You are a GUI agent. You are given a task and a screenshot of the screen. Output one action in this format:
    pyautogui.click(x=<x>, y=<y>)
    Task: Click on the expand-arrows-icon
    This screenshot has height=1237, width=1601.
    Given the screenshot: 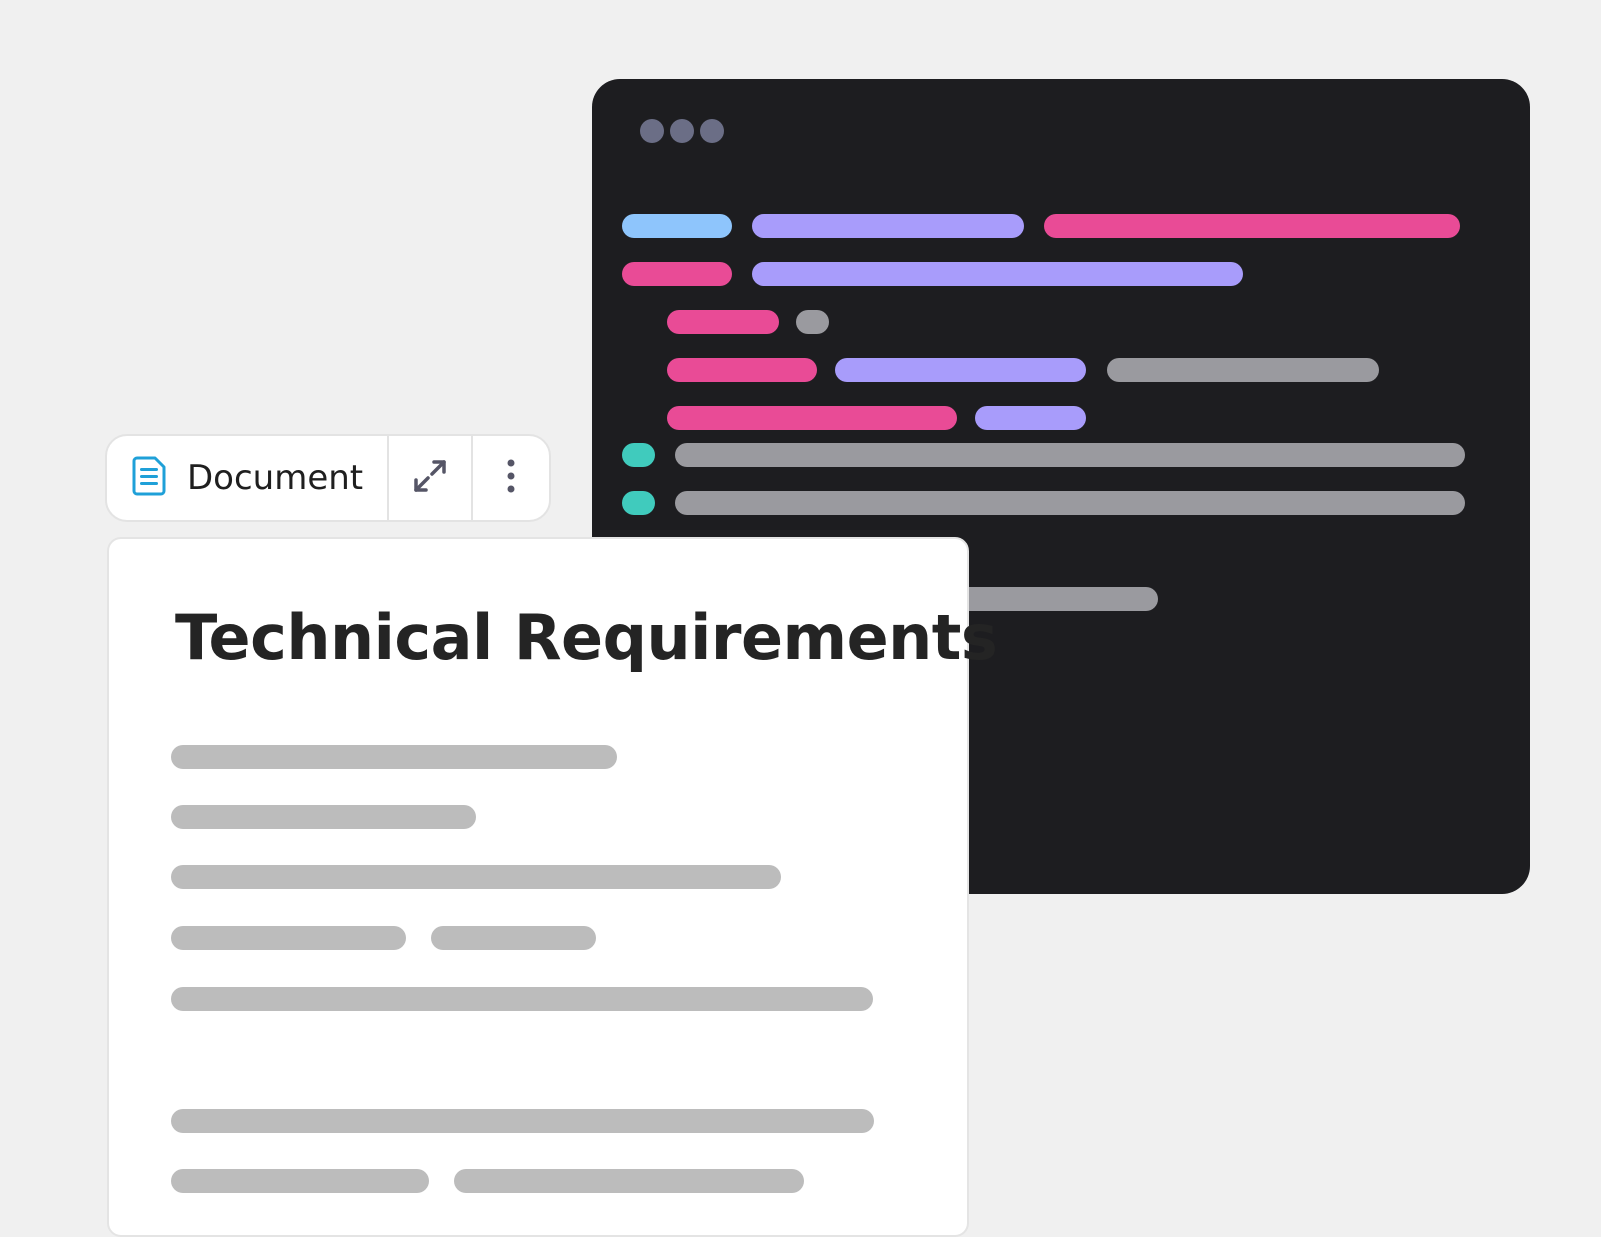 What is the action you would take?
    pyautogui.click(x=430, y=478)
    